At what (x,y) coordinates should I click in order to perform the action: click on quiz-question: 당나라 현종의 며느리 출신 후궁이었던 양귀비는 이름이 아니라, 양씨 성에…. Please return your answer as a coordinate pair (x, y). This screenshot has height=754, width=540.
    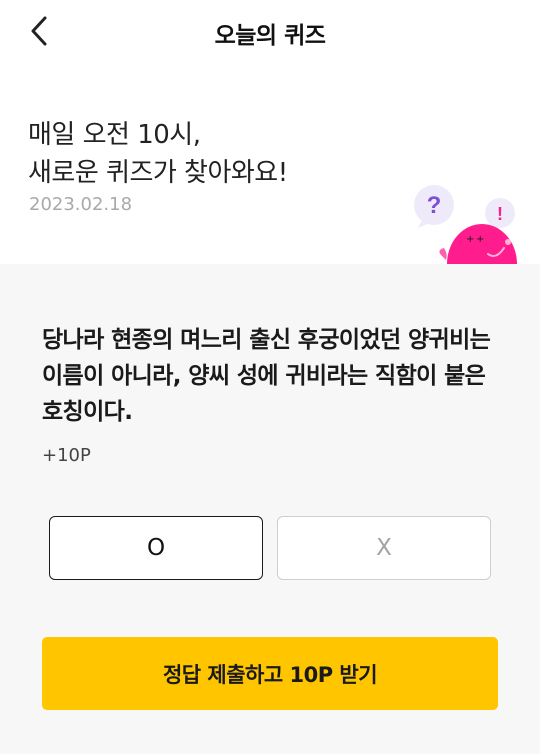
    Looking at the image, I should click on (266, 376).